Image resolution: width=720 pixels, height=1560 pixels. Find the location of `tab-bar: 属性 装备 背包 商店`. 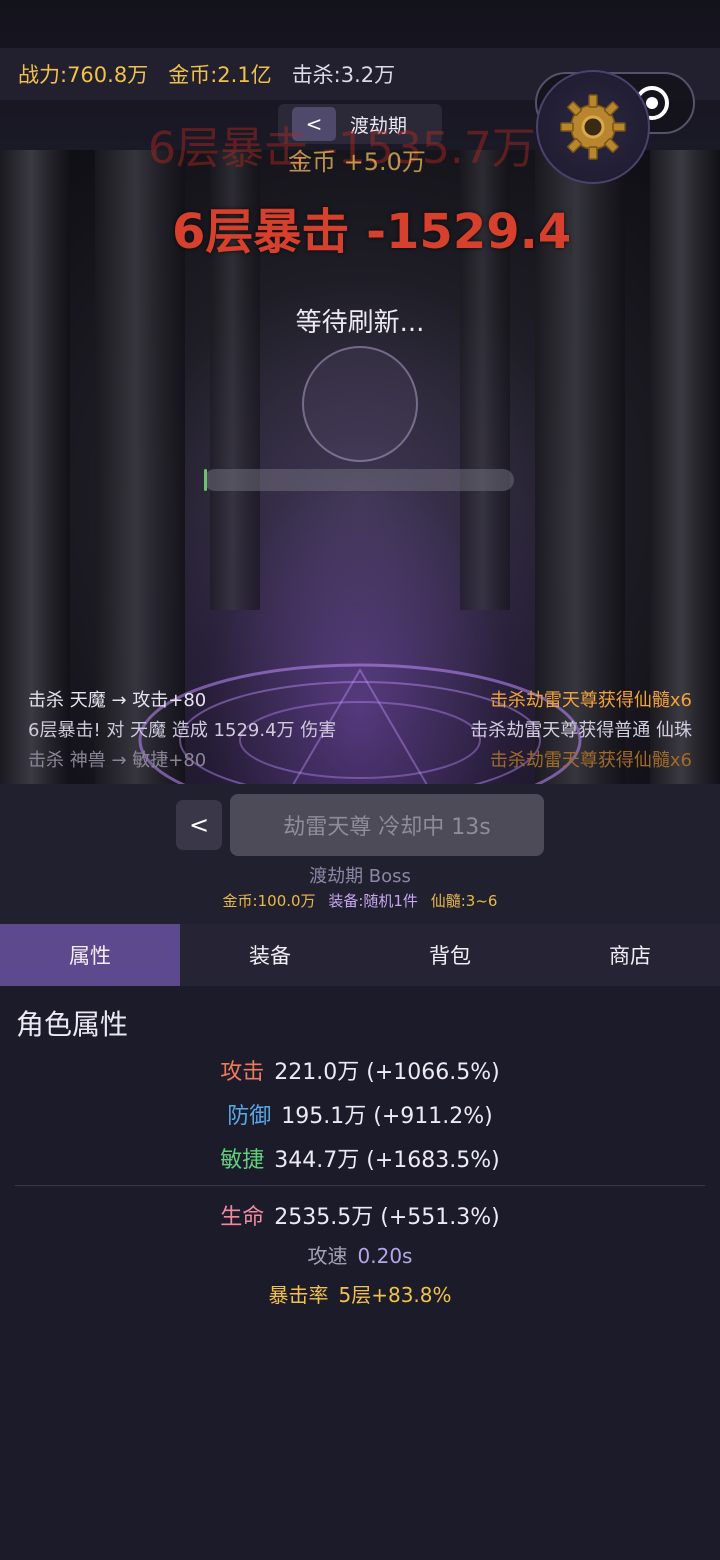

tab-bar: 属性 装备 背包 商店 is located at coordinates (360, 955).